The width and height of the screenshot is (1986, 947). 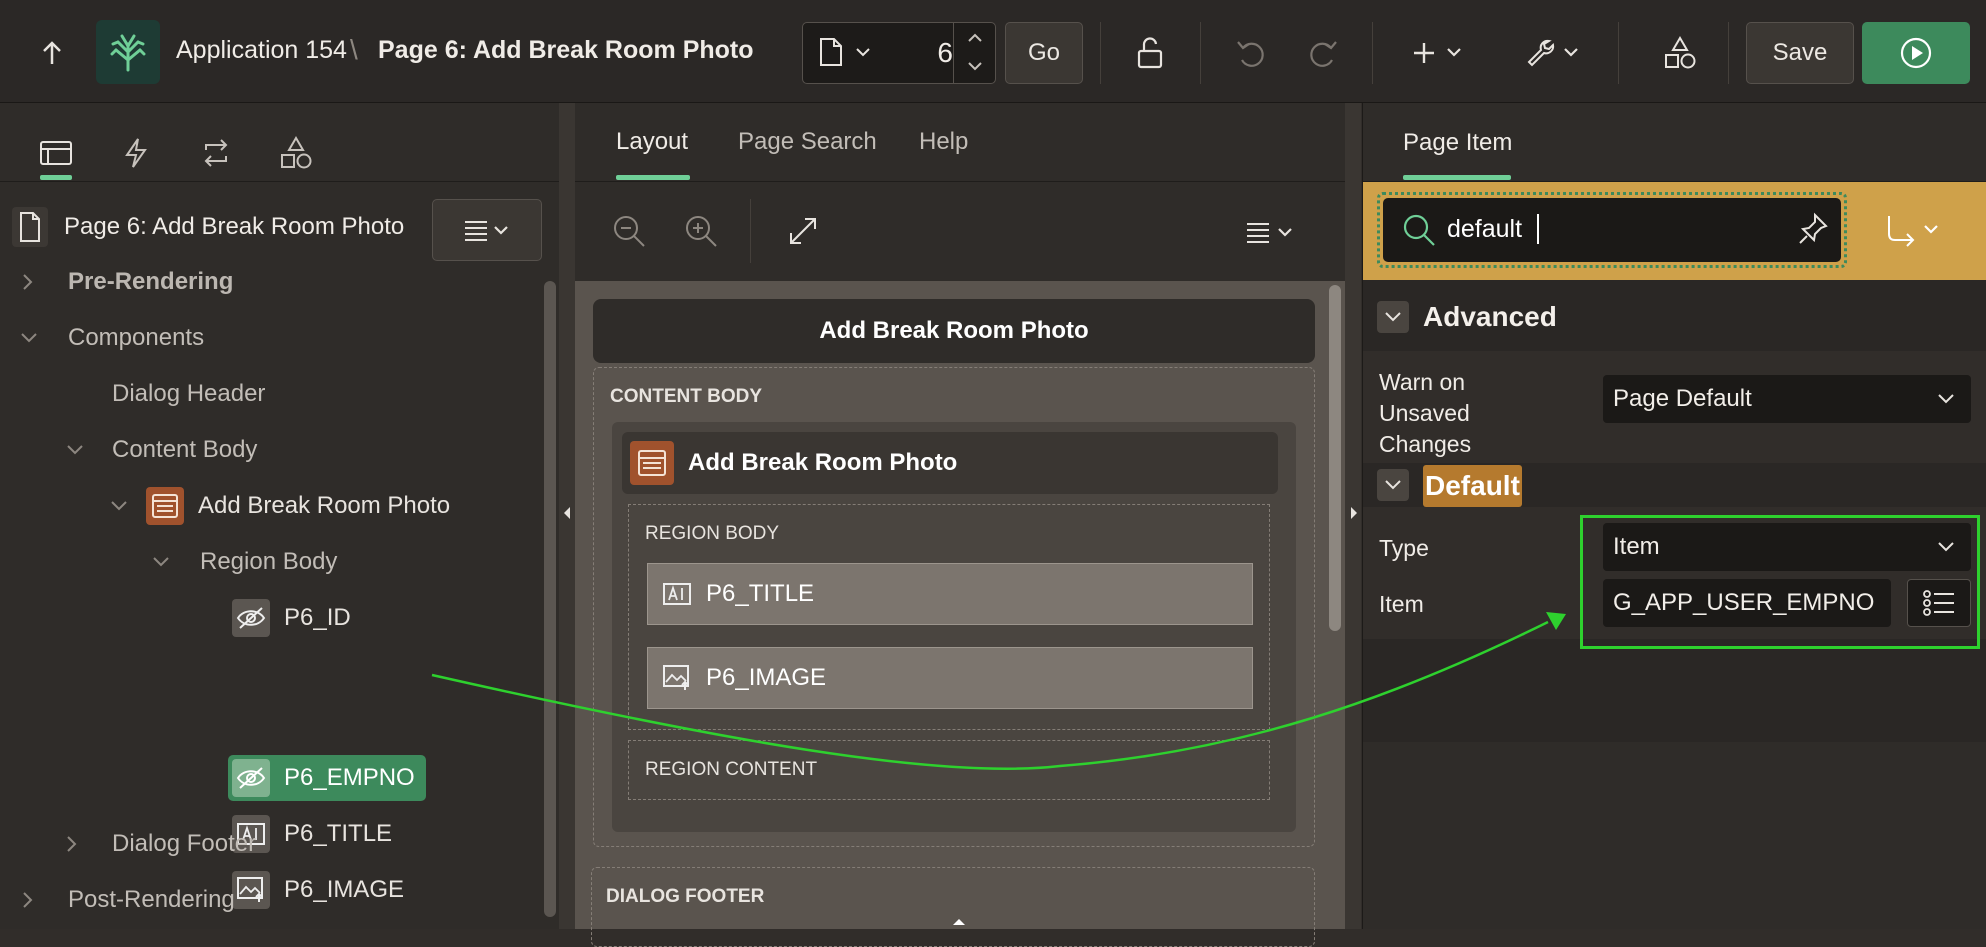 What do you see at coordinates (1440, 53) in the screenshot?
I see `create-menu-button` at bounding box center [1440, 53].